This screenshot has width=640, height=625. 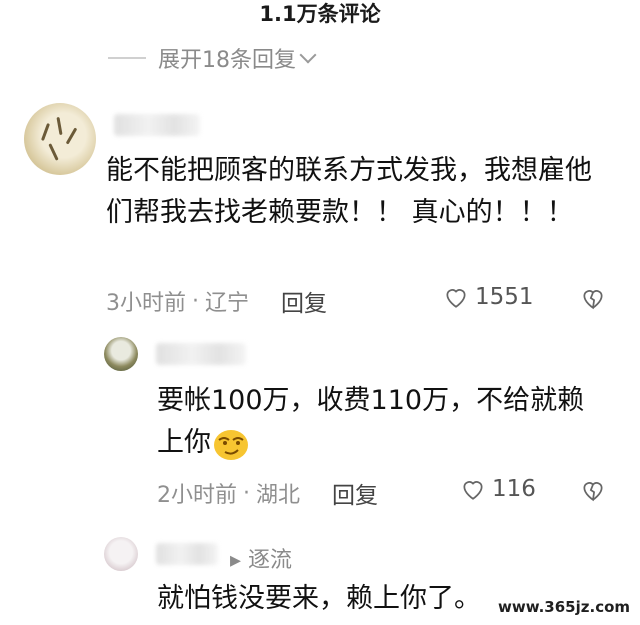 What do you see at coordinates (197, 495) in the screenshot?
I see `reply-time: 2小时前` at bounding box center [197, 495].